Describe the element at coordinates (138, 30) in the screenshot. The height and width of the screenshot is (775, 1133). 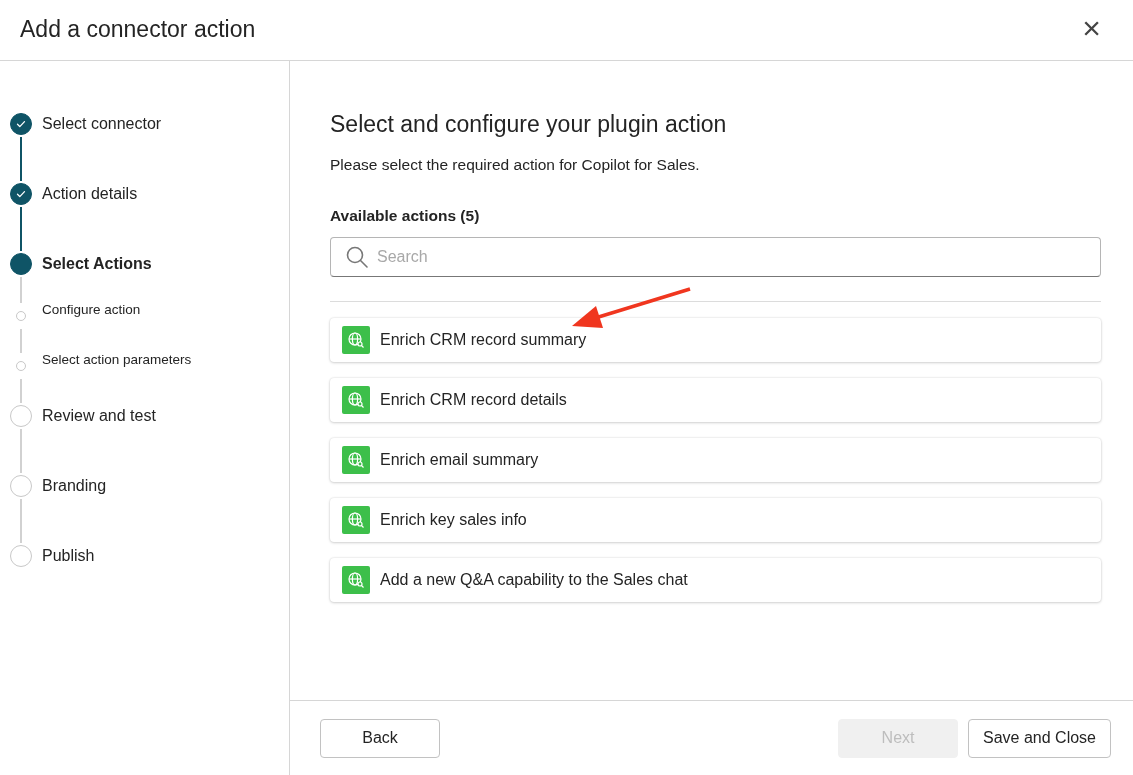
I see `dialog-title: Add a connector action` at that location.